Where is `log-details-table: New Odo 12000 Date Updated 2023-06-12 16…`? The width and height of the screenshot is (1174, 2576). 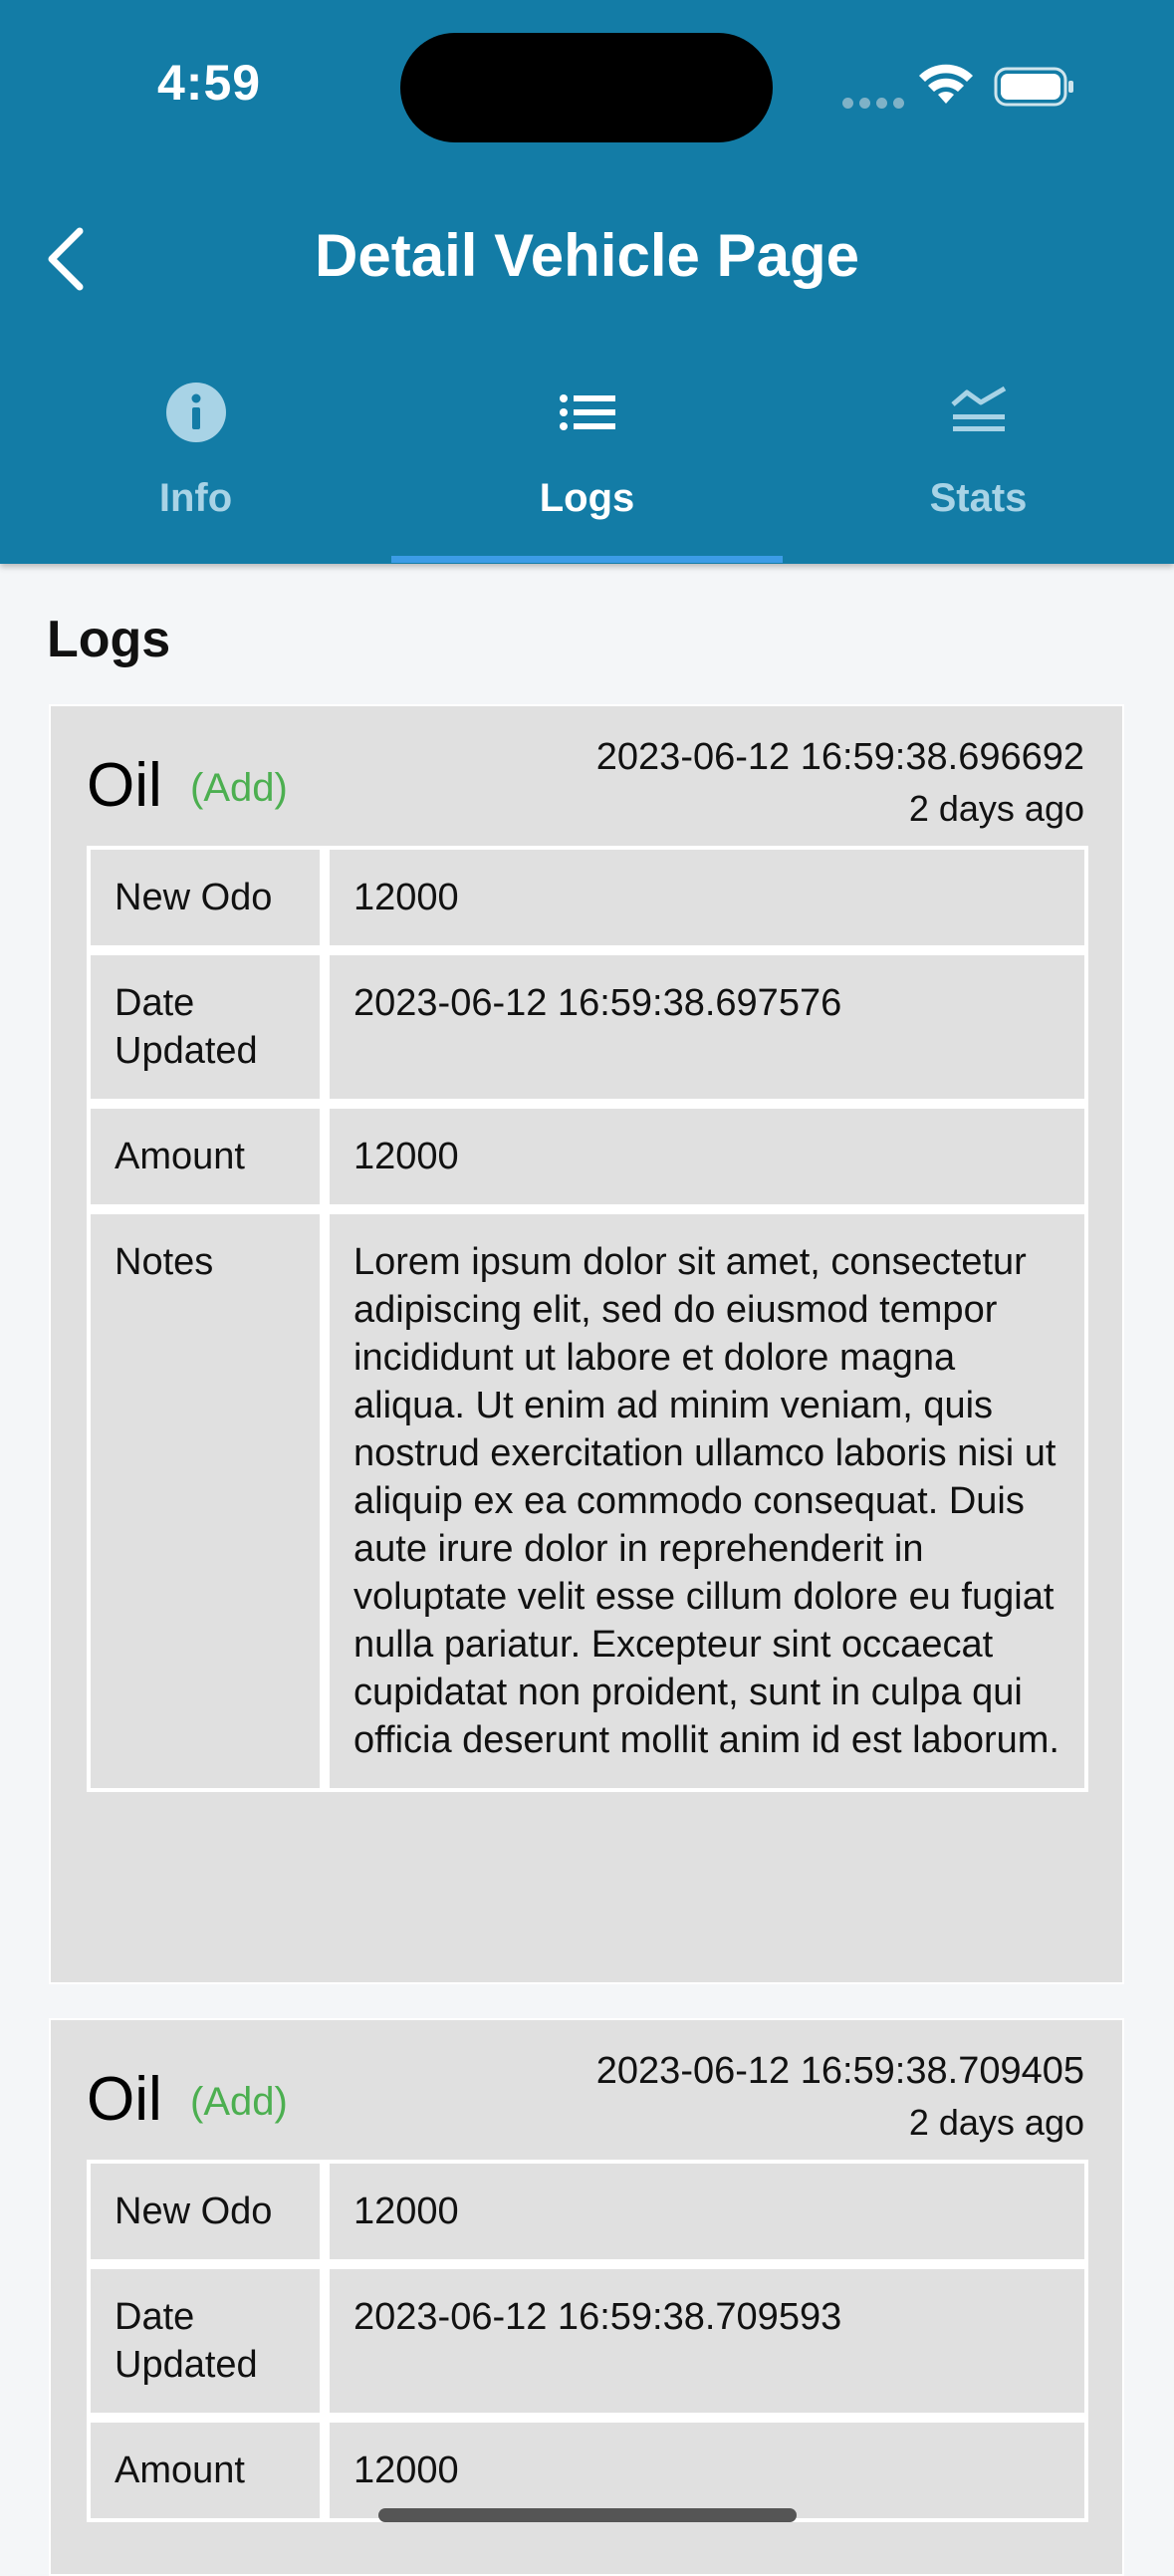
log-details-table: New Odo 12000 Date Updated 2023-06-12 16… is located at coordinates (587, 2341).